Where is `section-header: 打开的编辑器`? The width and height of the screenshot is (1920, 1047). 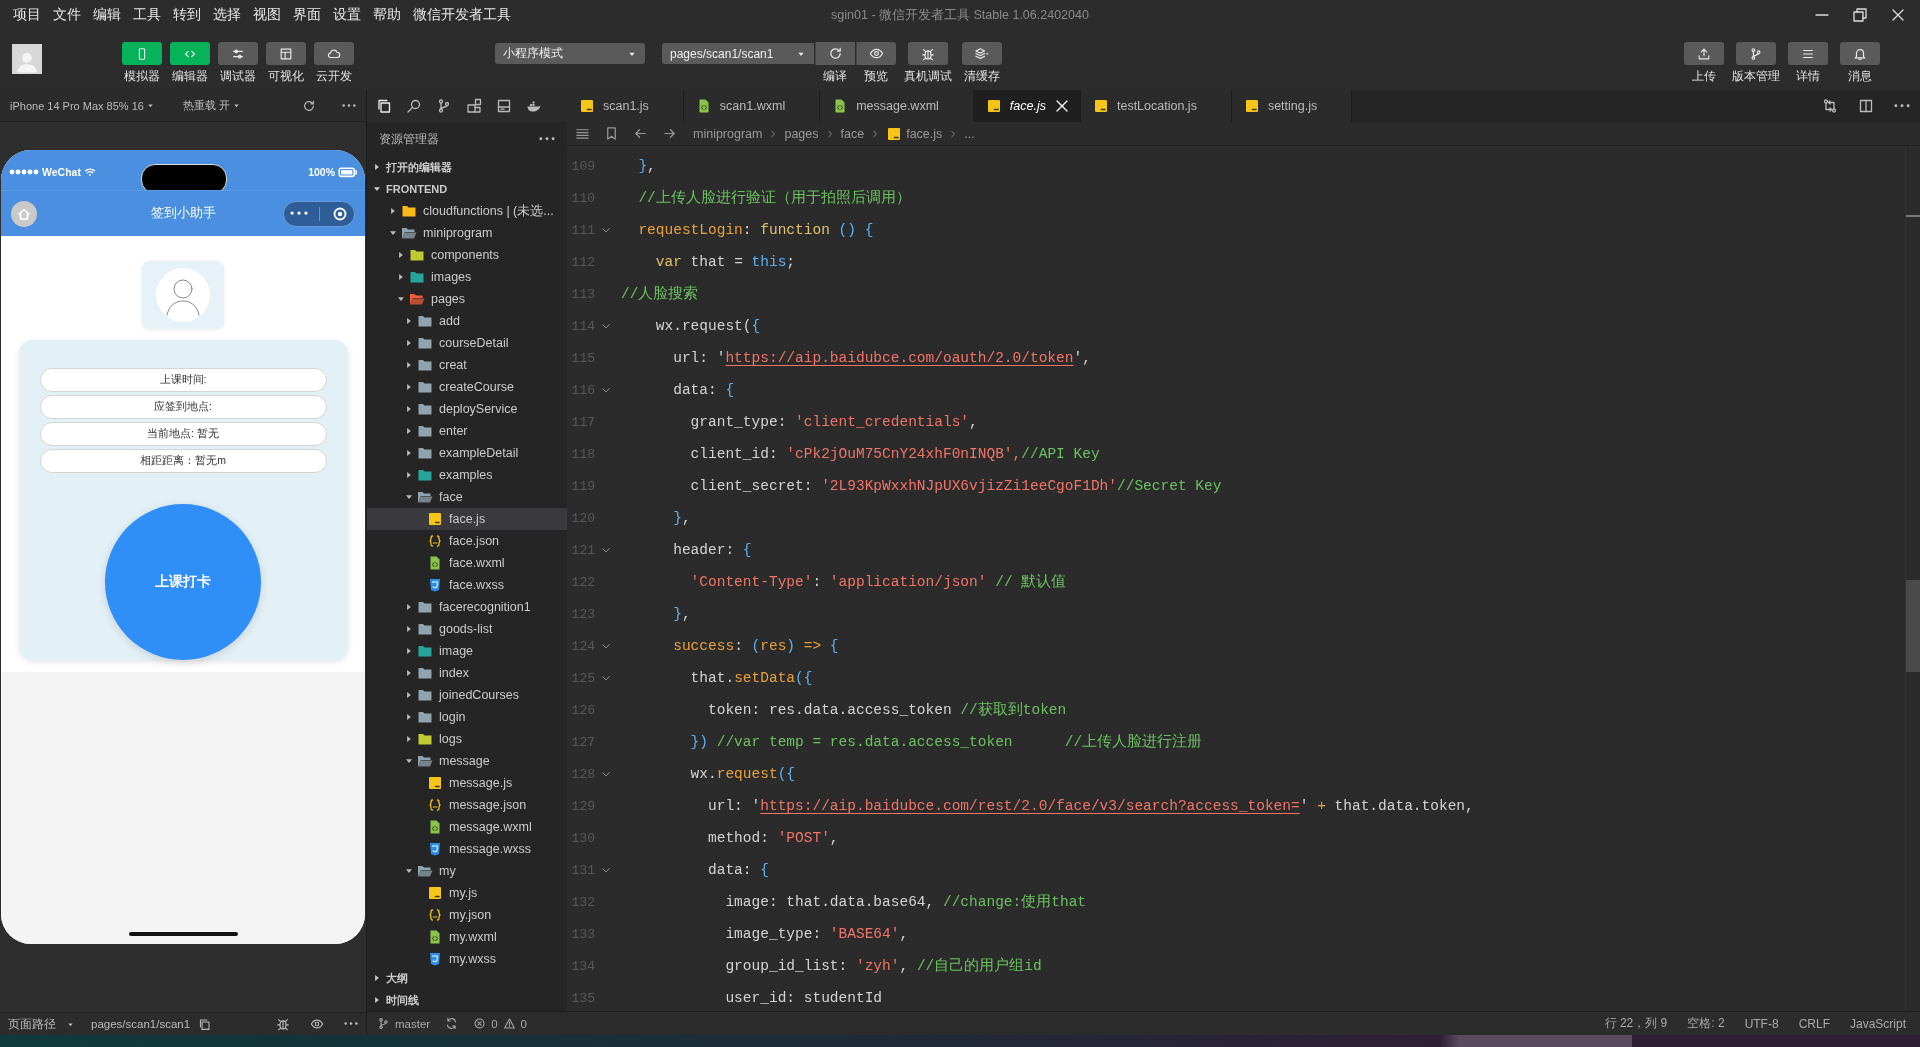 section-header: 打开的编辑器 is located at coordinates (467, 167).